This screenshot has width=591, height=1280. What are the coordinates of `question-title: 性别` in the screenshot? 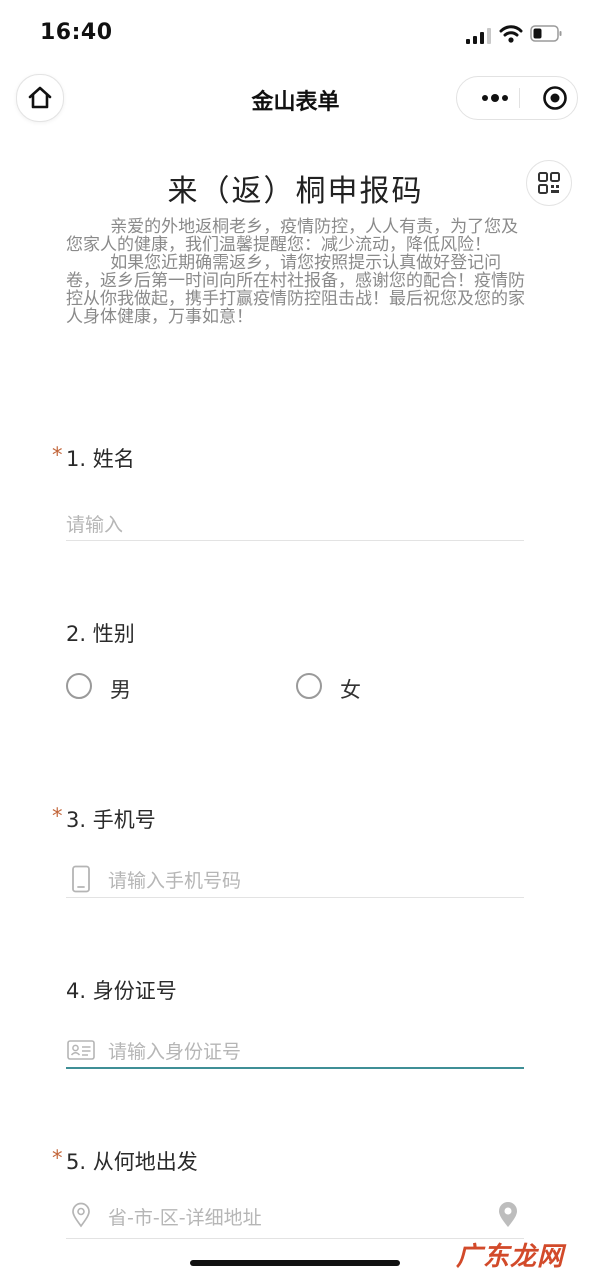 It's located at (113, 634).